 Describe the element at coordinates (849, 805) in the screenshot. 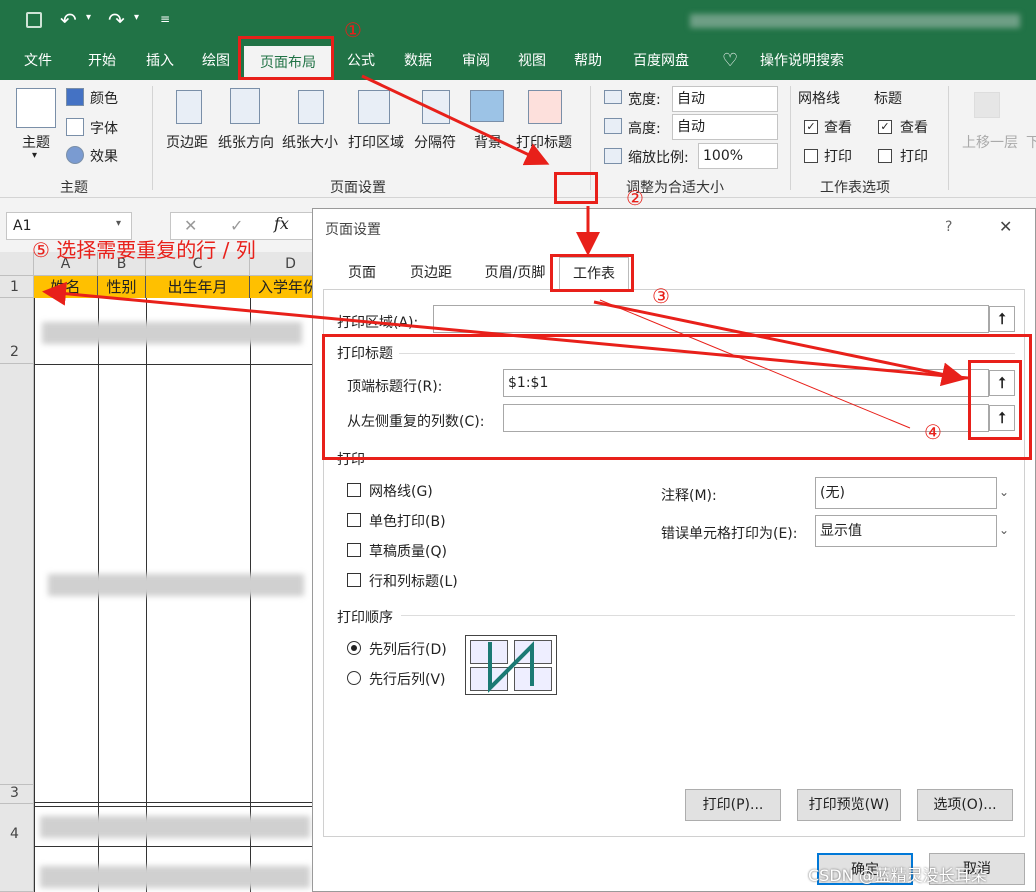

I see `print-preview-button: 打印预览(W)` at that location.